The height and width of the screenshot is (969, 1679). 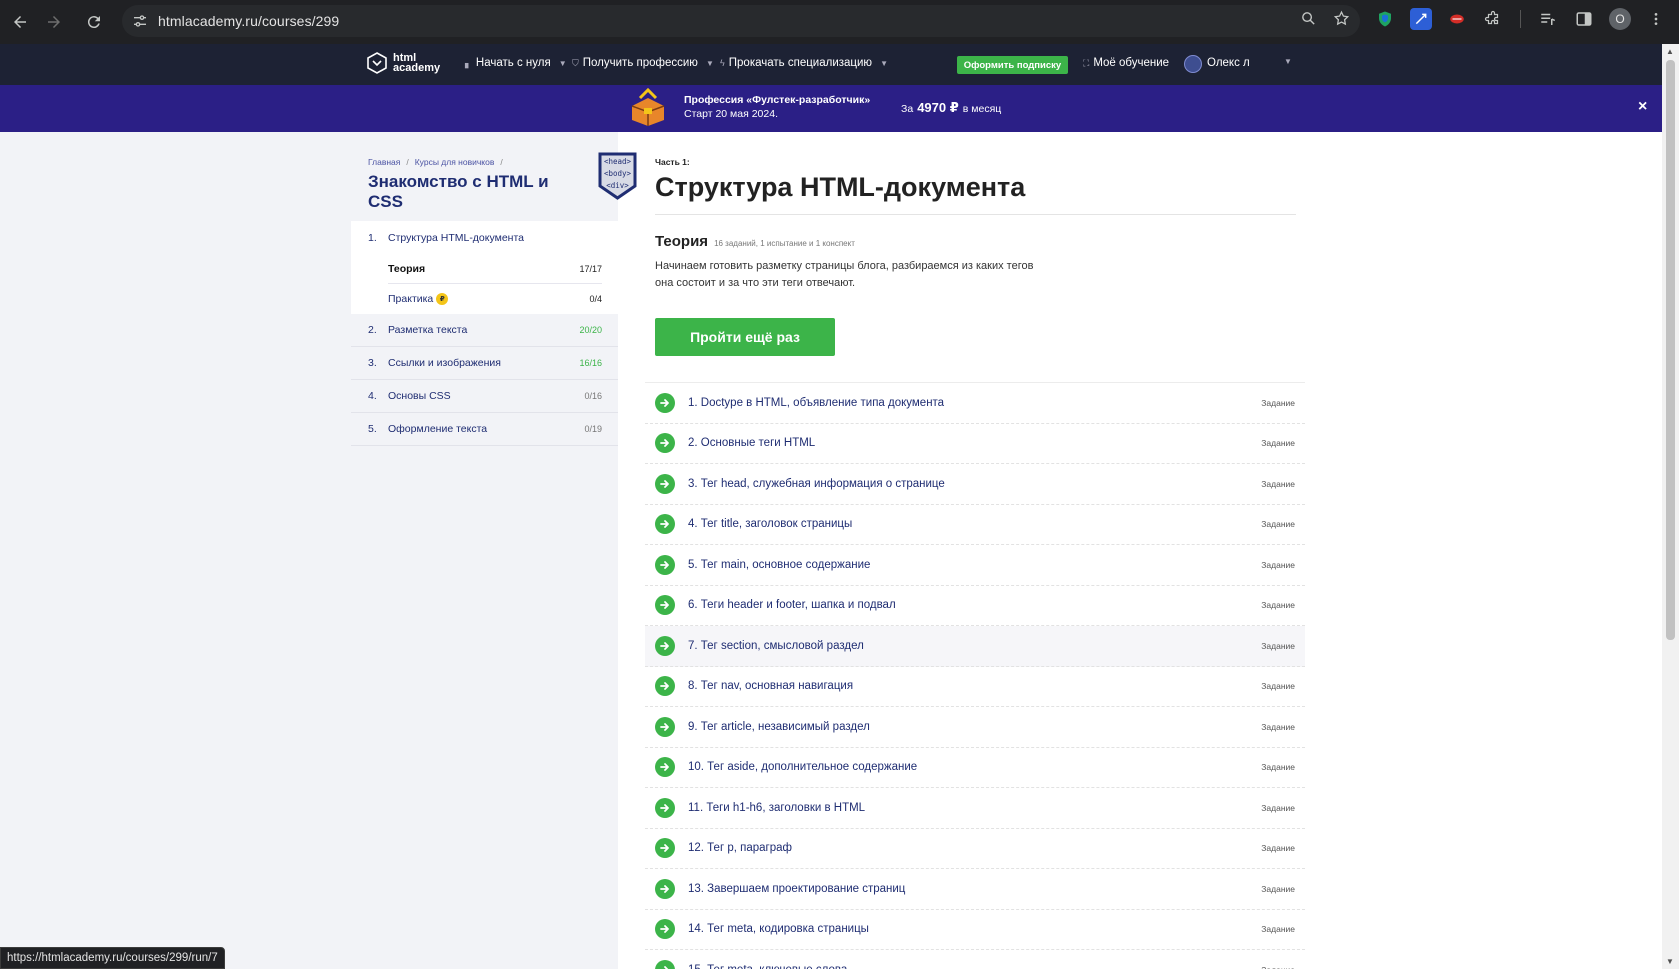 I want to click on lightning-icon: ϟ, so click(x=722, y=63).